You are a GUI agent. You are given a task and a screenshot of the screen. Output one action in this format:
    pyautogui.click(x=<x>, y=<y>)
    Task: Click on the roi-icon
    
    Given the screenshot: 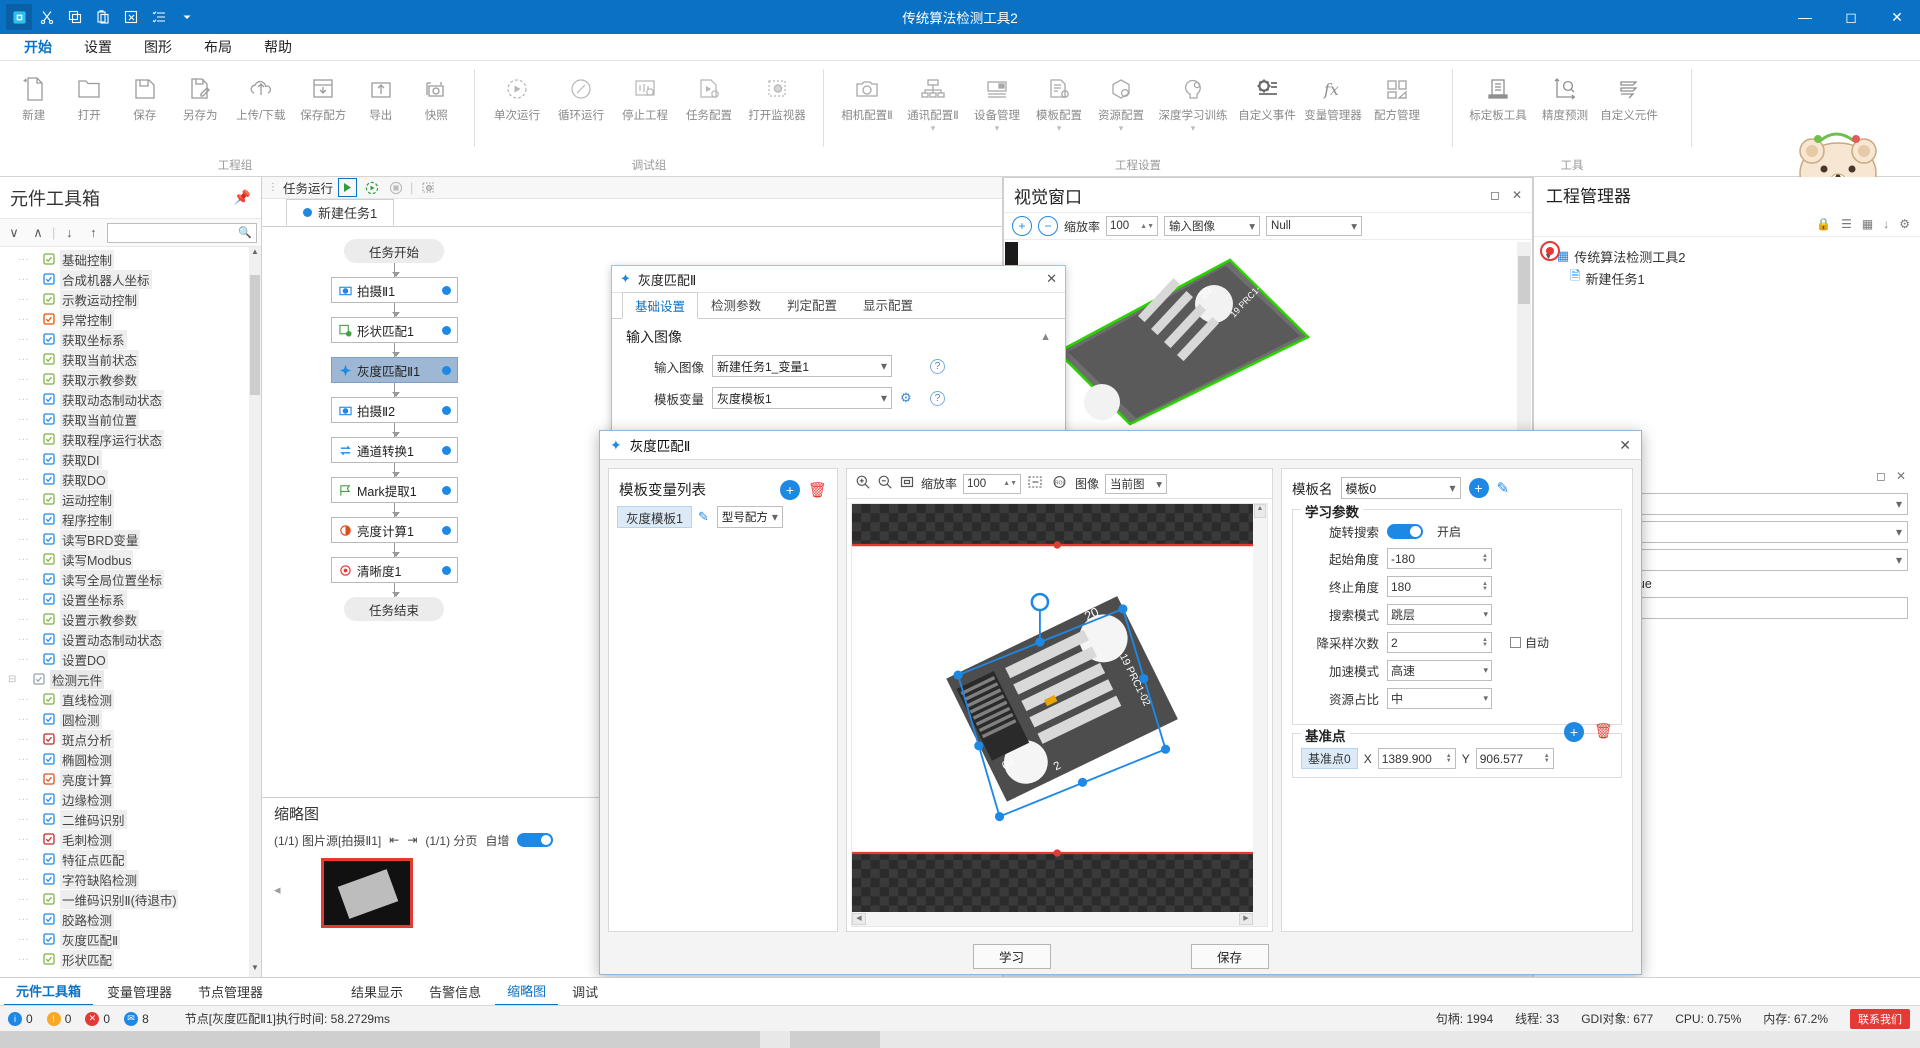 What is the action you would take?
    pyautogui.click(x=1036, y=483)
    